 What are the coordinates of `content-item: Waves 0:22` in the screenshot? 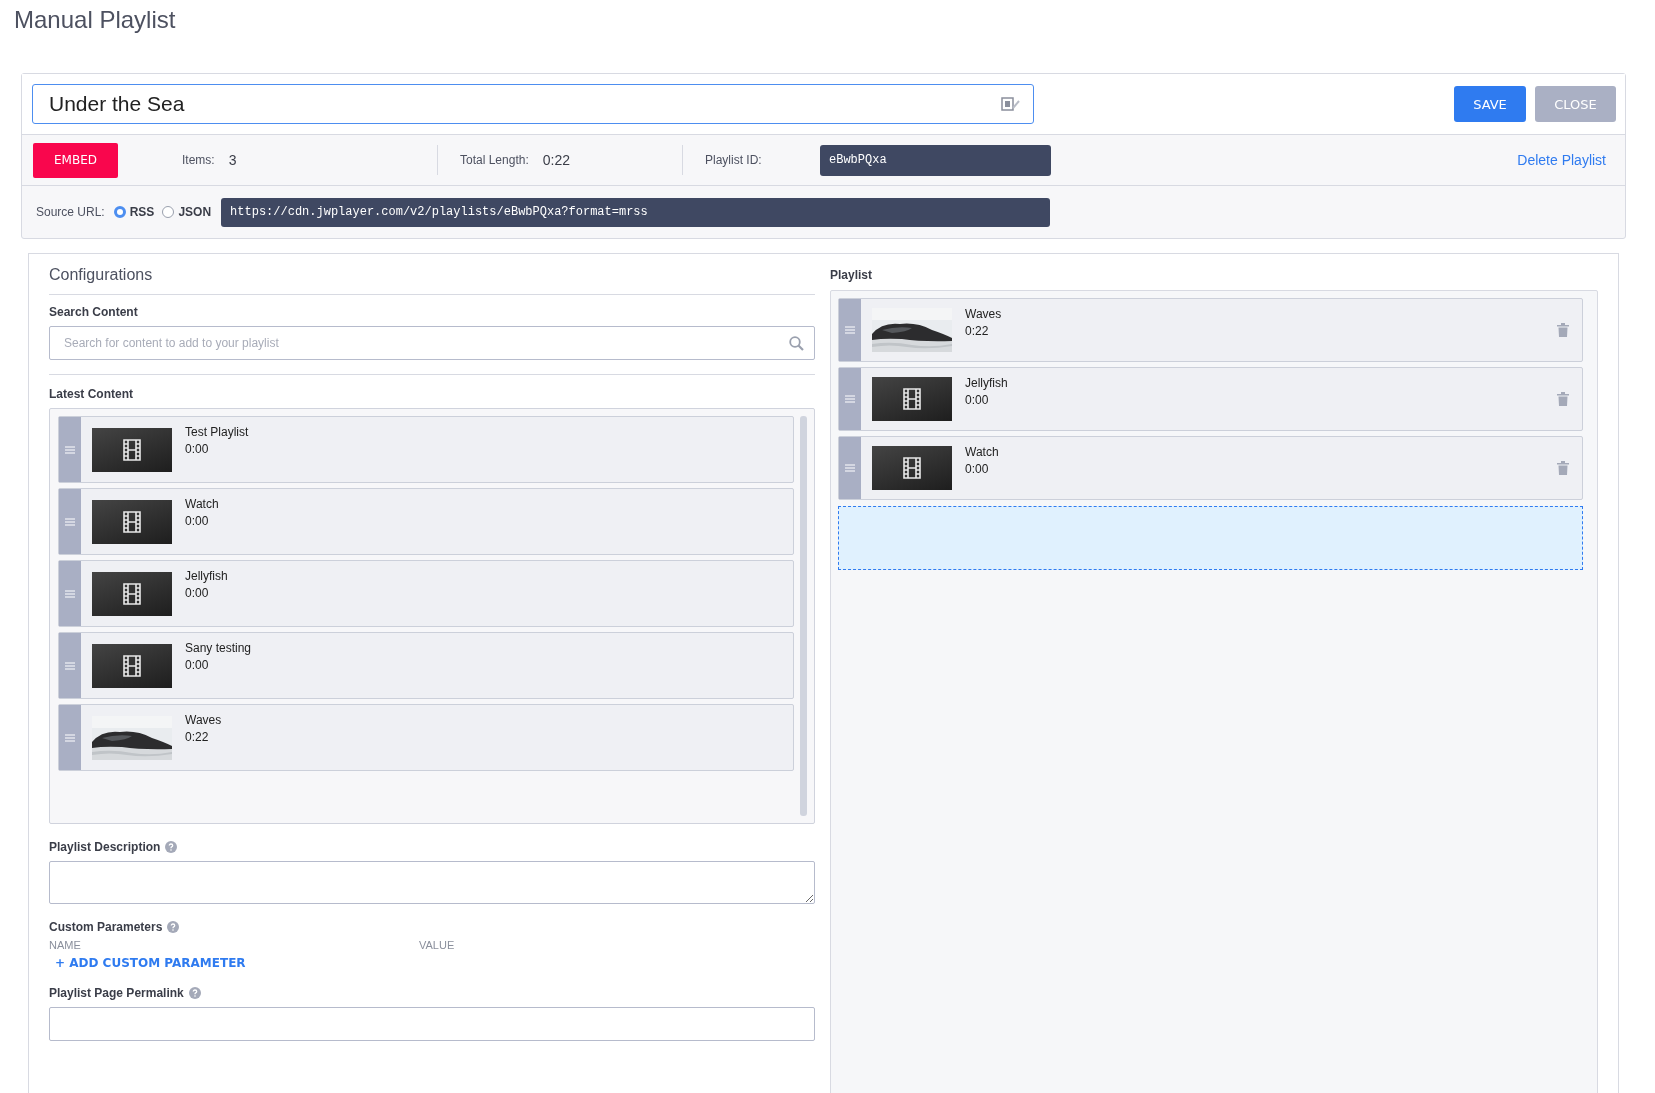 It's located at (426, 737).